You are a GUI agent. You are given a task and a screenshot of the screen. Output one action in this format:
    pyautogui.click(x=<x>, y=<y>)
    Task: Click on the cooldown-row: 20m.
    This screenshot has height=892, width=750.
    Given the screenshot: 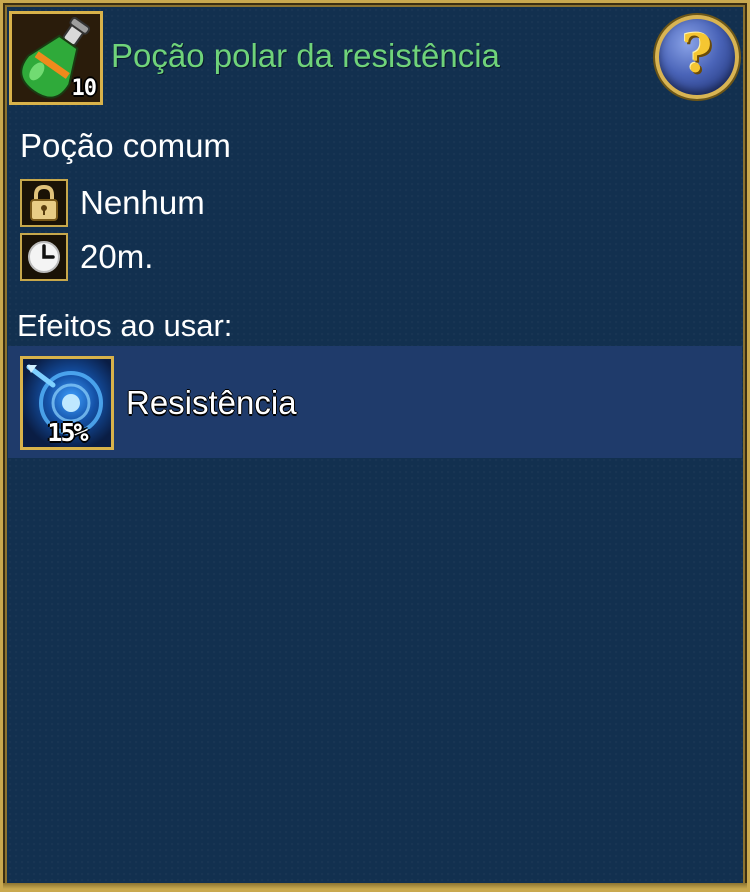 What is the action you would take?
    pyautogui.click(x=86, y=257)
    